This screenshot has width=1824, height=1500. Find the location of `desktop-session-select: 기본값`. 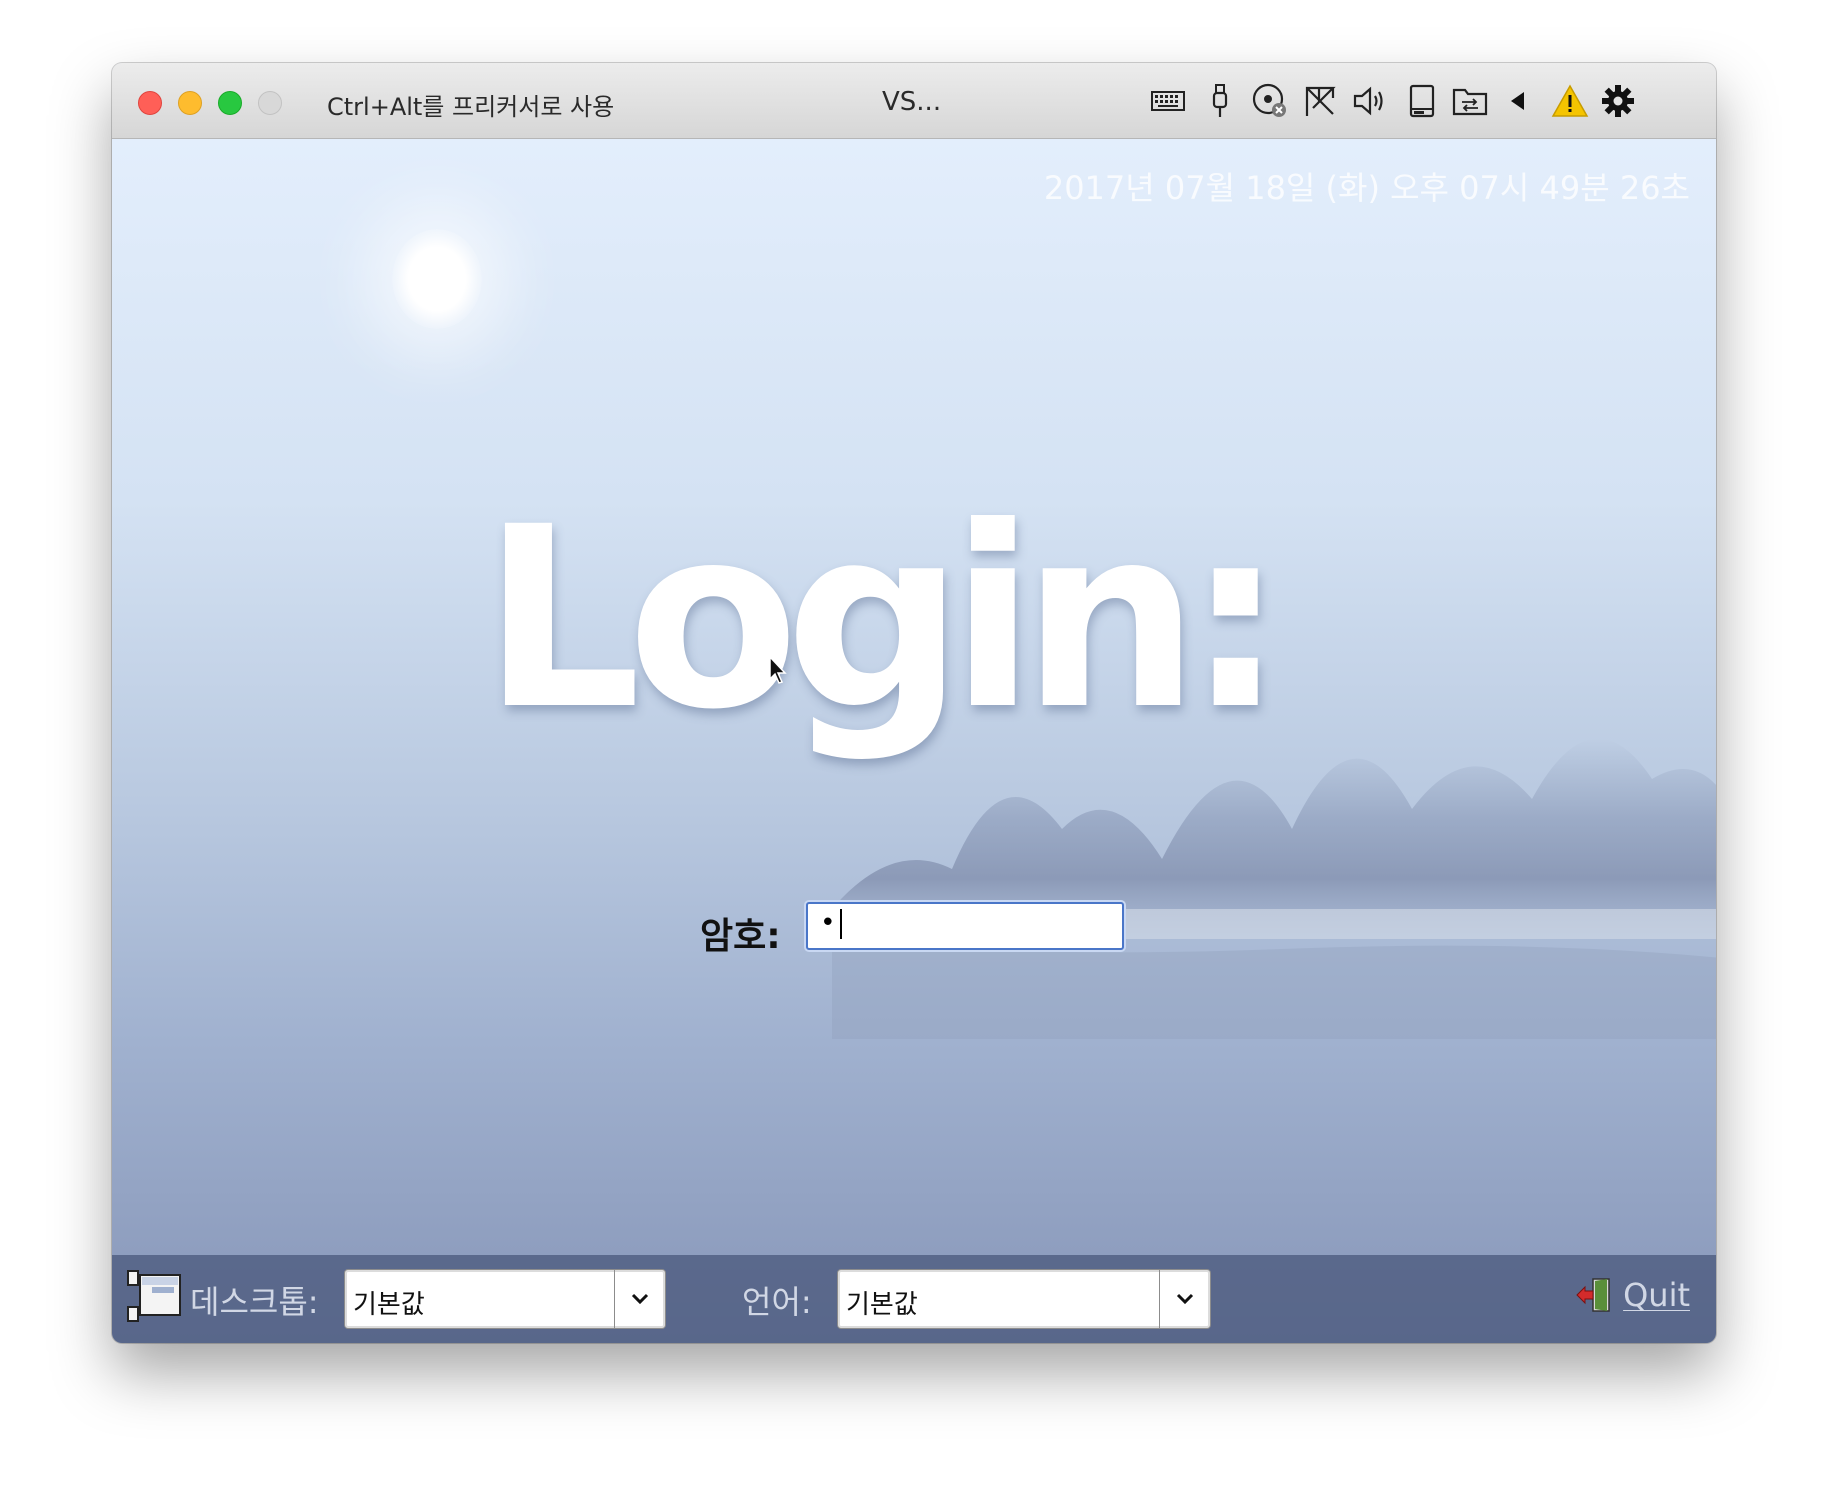

desktop-session-select: 기본값 is located at coordinates (505, 1299).